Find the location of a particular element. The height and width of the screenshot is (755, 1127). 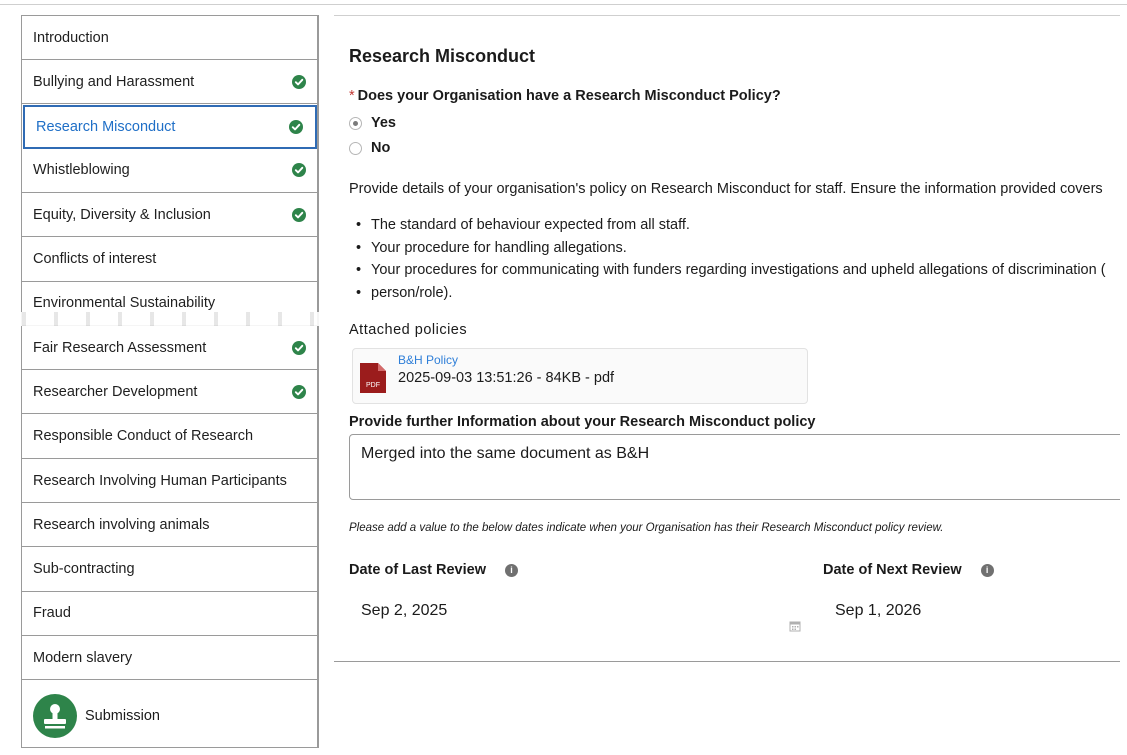

sidebar-item-responsible-conduct-of-research: Responsible Conduct of Research is located at coordinates (170, 437).